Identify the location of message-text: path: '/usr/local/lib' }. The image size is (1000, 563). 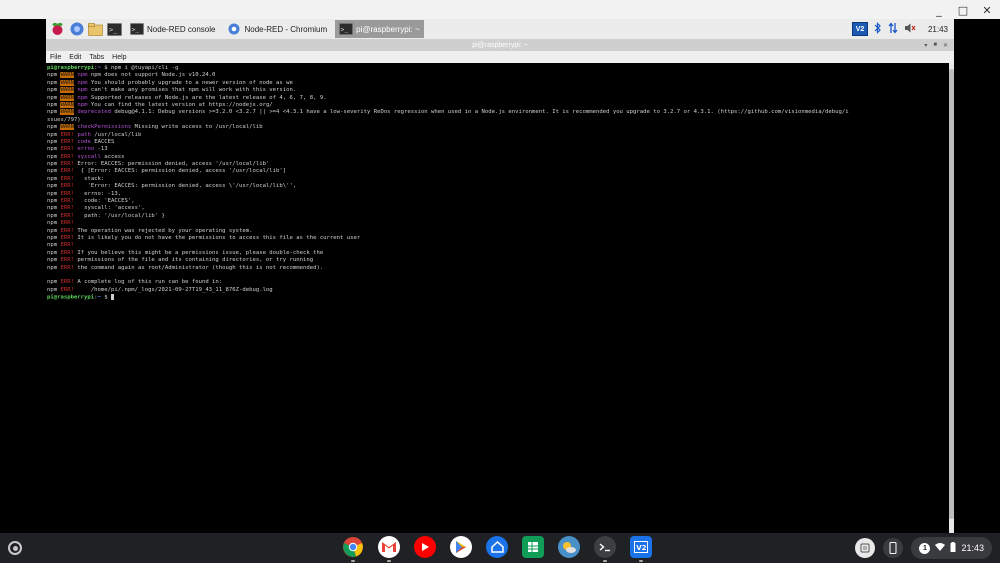
(121, 215).